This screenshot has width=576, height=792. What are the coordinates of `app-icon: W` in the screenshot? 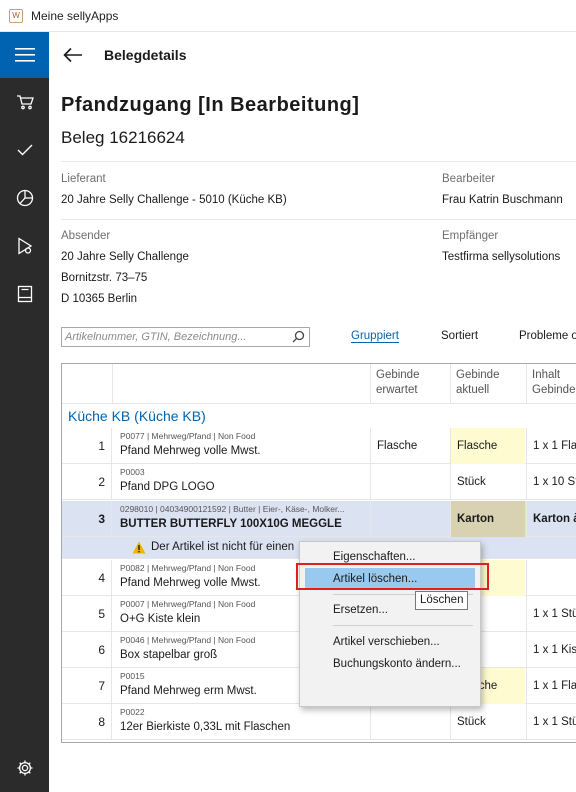 It's located at (16, 15).